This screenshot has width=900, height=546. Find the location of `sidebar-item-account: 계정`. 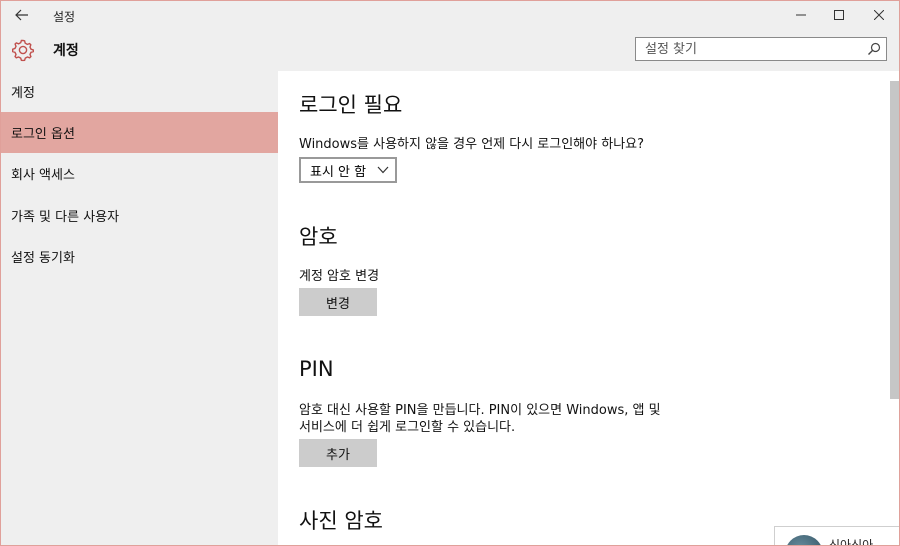

sidebar-item-account: 계정 is located at coordinates (139, 91).